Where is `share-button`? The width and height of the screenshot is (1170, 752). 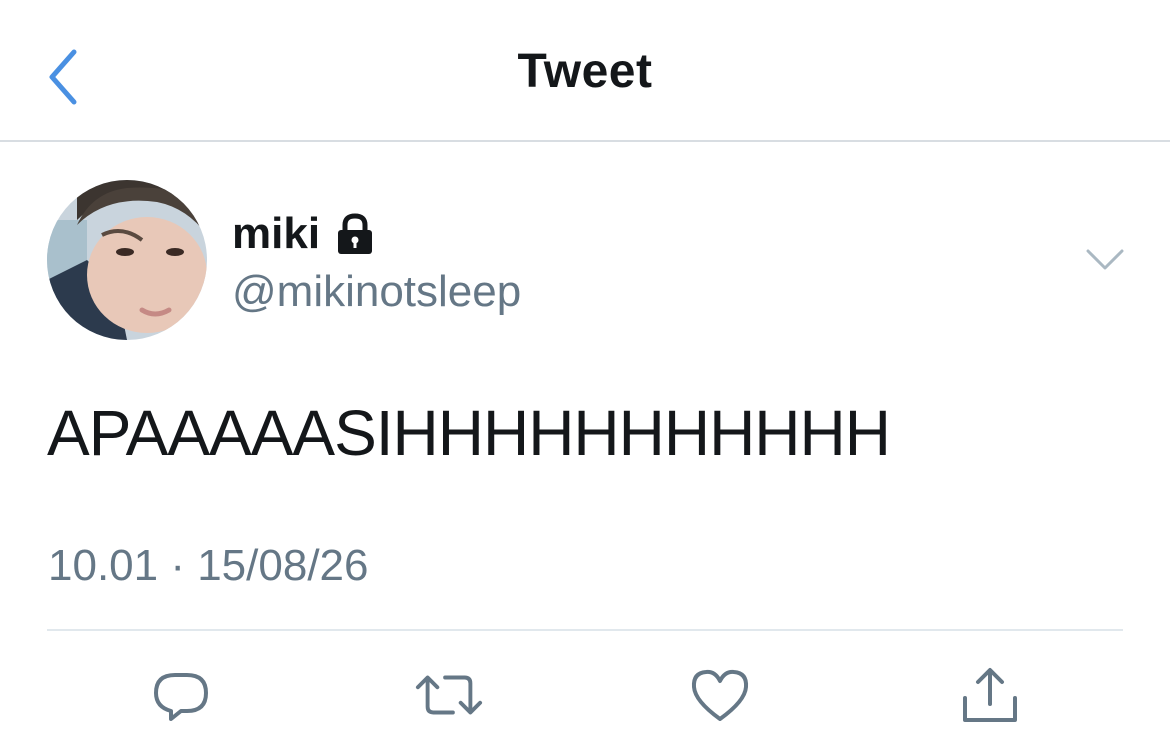 share-button is located at coordinates (990, 695).